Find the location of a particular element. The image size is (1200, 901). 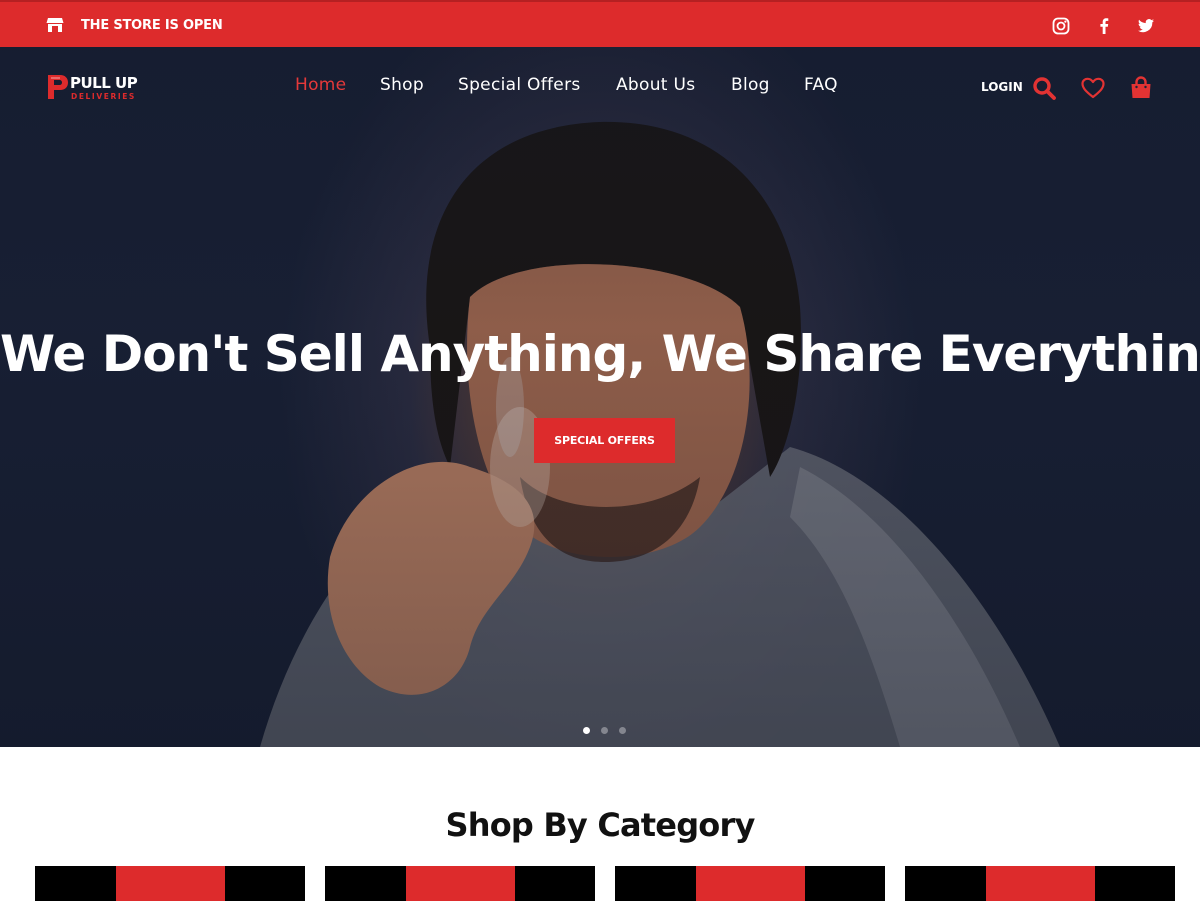

site-logo: PULL UP DELIVERIES is located at coordinates (102, 87).